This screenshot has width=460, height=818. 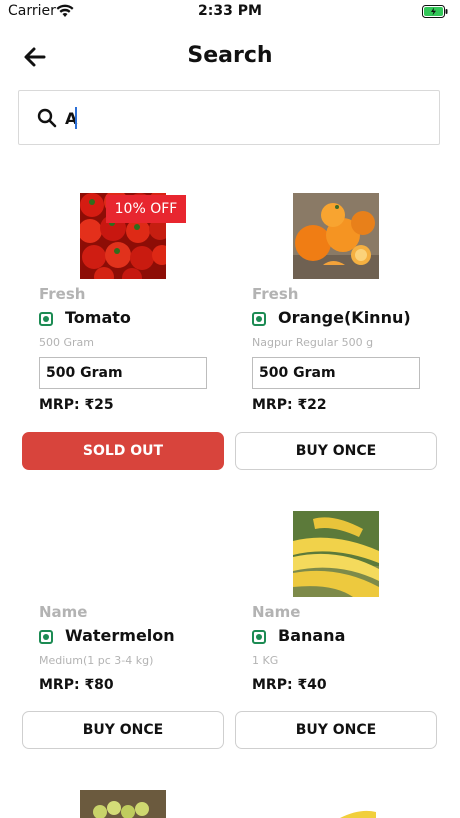 I want to click on product-variant: 500 Gram, so click(x=66, y=342).